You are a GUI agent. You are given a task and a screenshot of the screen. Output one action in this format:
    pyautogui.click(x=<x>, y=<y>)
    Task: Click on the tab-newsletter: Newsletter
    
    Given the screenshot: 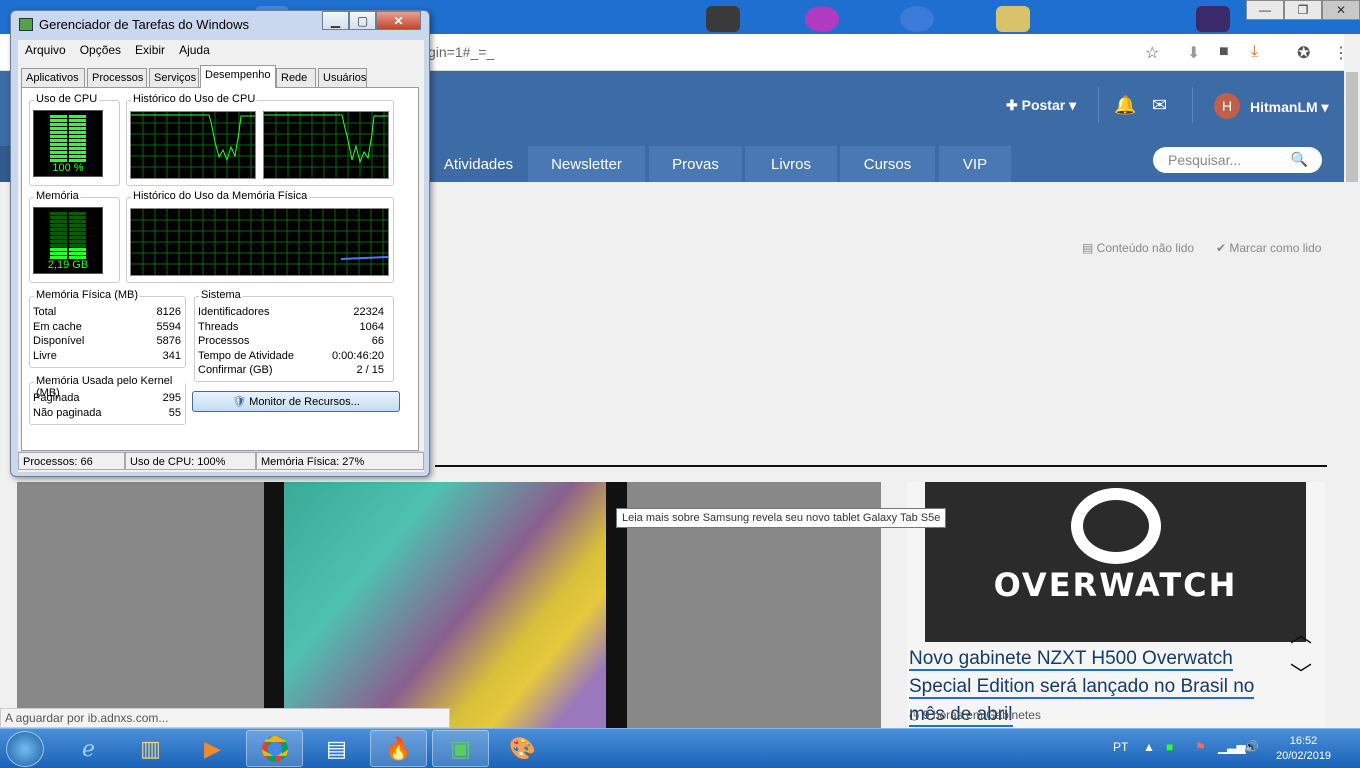 What is the action you would take?
    pyautogui.click(x=586, y=164)
    